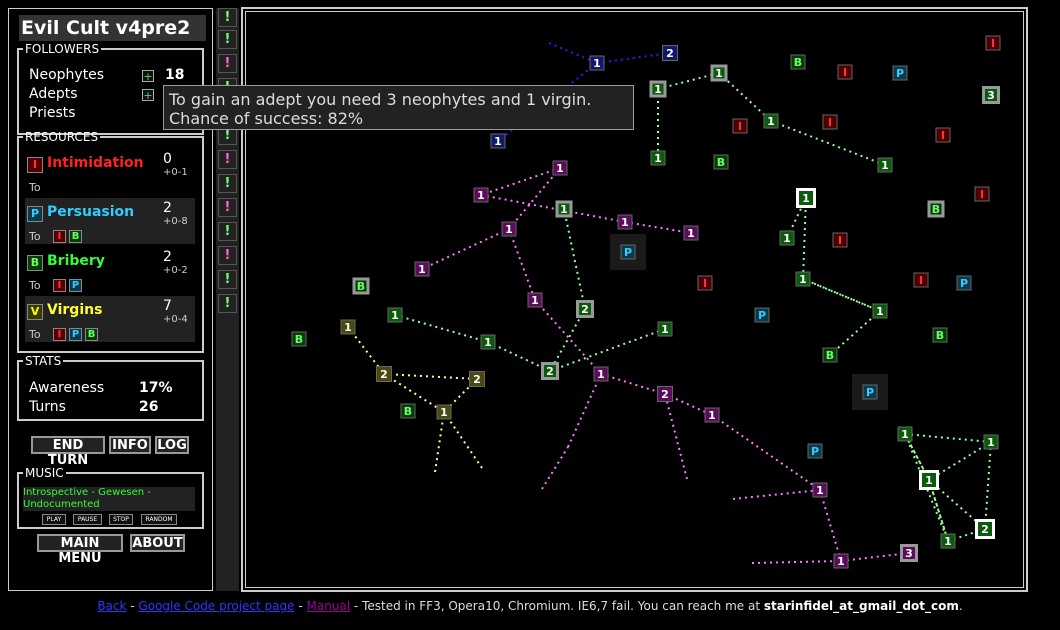  What do you see at coordinates (68, 452) in the screenshot?
I see `end-turn-button: END TURN` at bounding box center [68, 452].